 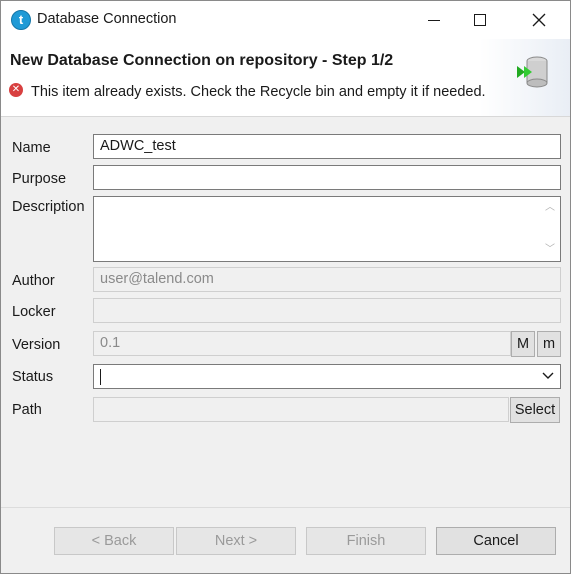 I want to click on version-label: Version, so click(x=36, y=345).